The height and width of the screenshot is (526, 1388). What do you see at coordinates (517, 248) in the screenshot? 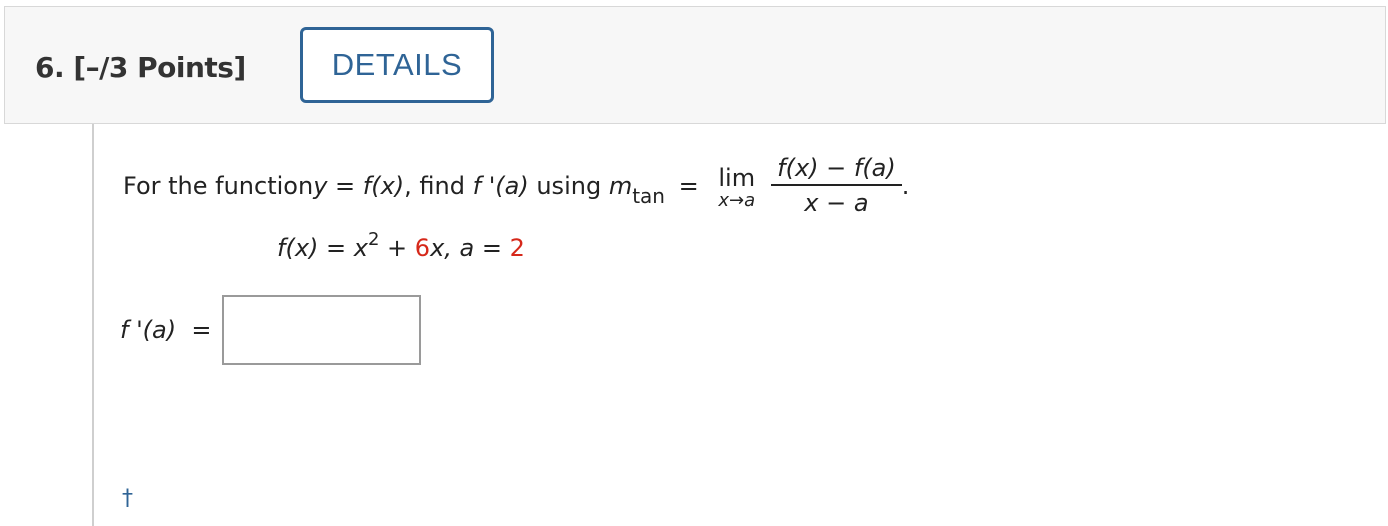
I see `function-a-value: 2` at bounding box center [517, 248].